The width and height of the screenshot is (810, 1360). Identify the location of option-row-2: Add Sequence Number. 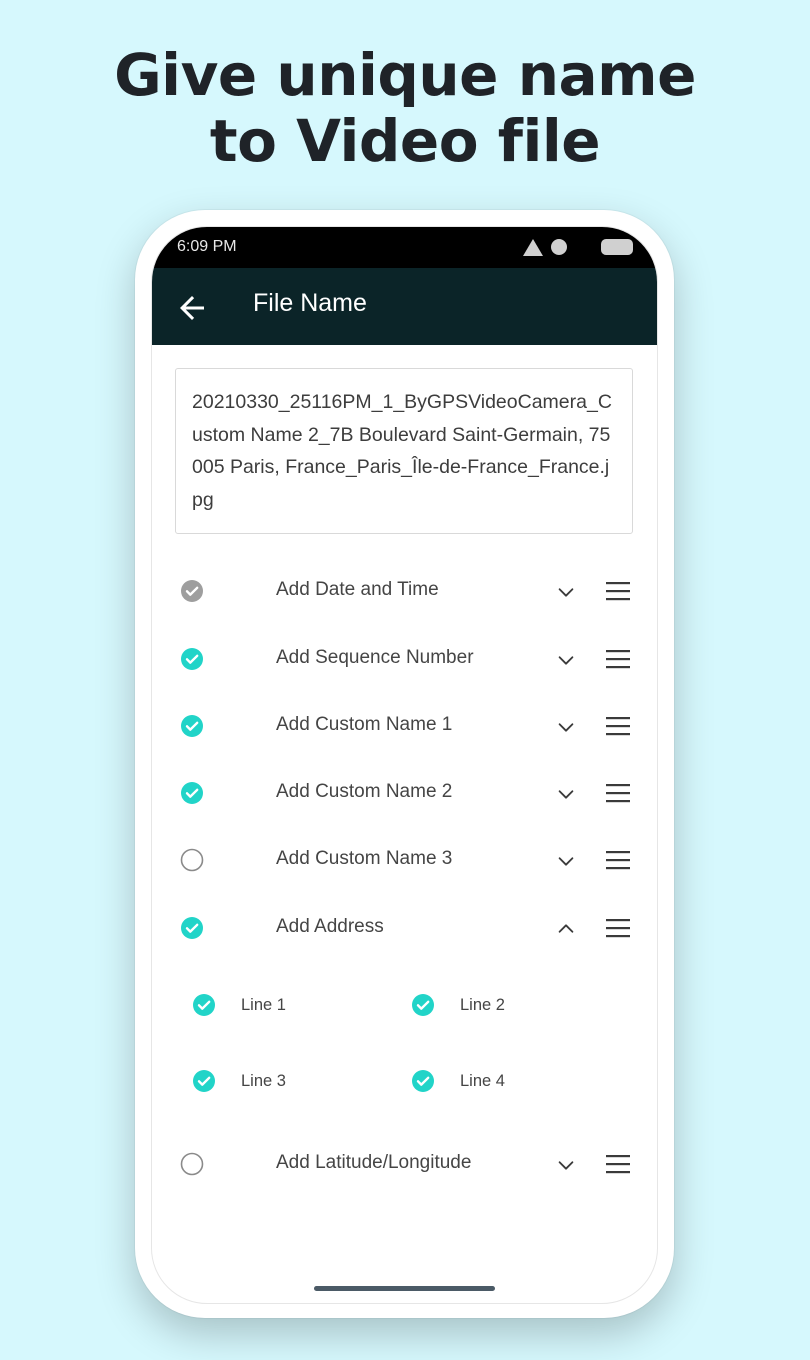
(404, 659).